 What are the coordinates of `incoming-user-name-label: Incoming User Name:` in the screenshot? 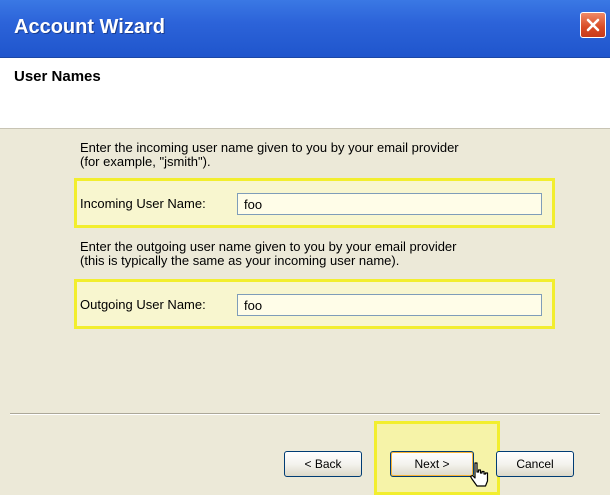 It's located at (143, 203).